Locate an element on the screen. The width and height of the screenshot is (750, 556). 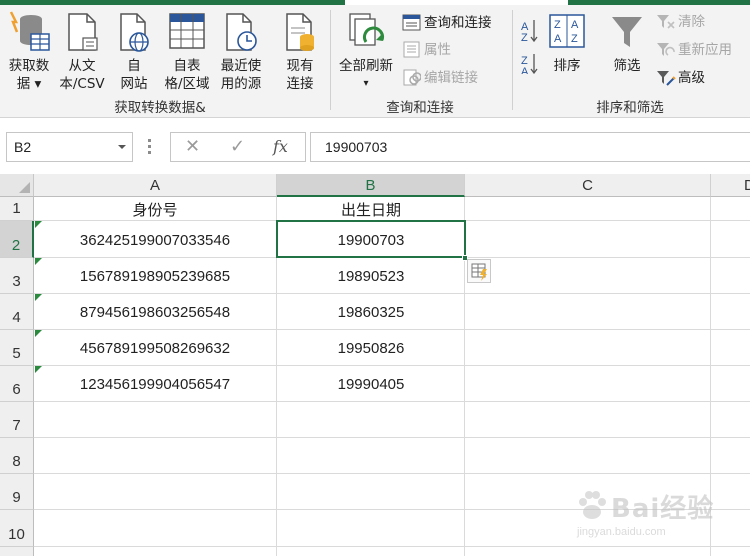
reapply-button: 重新应用 is located at coordinates (701, 51).